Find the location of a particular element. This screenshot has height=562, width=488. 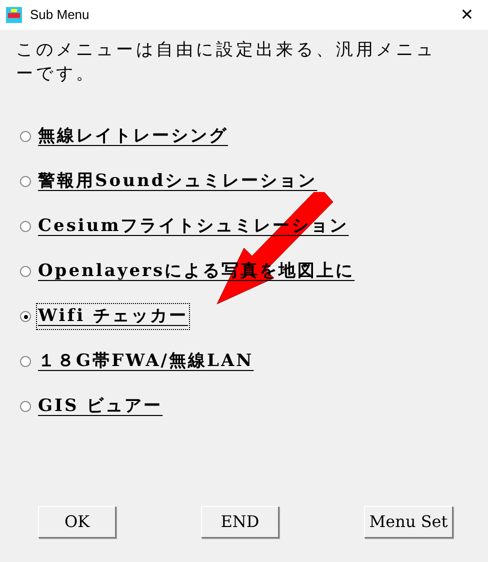

close-button: ✕ is located at coordinates (467, 15).